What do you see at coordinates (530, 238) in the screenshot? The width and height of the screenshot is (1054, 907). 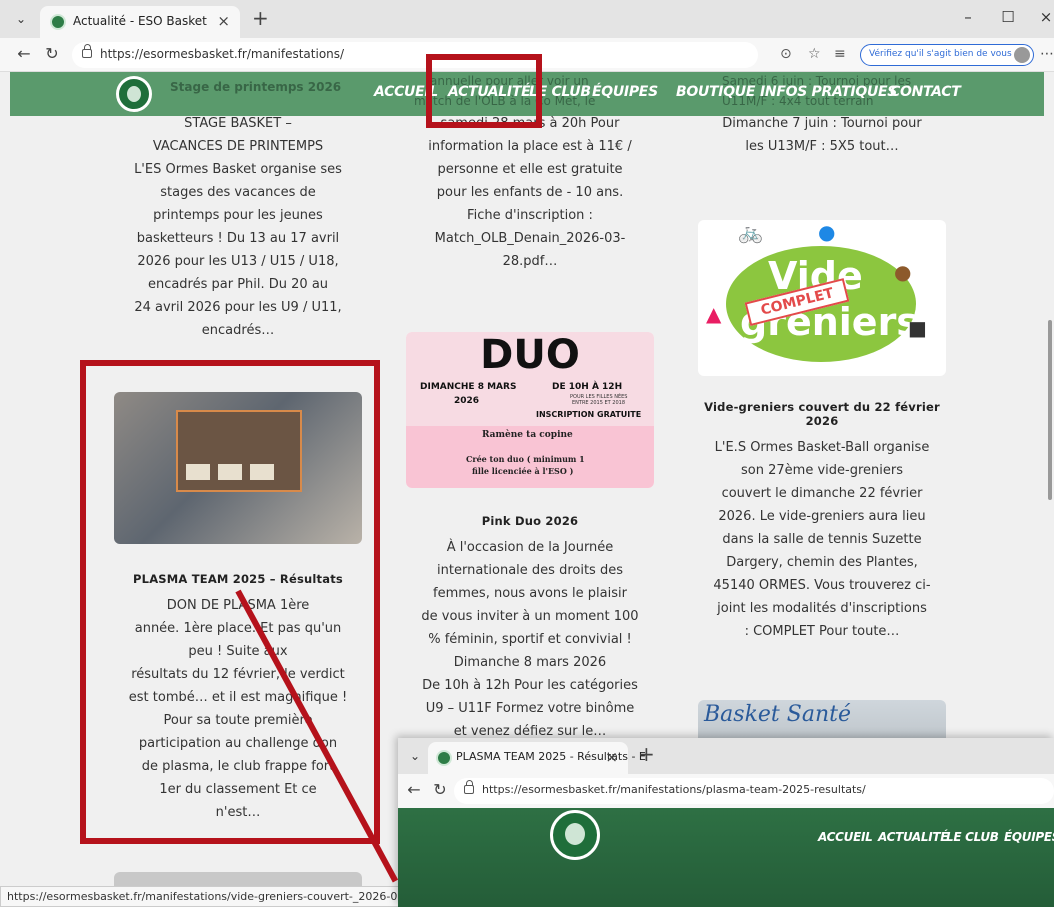 I see `excerpt-line: Match_OLB_Denain_2026-03-` at bounding box center [530, 238].